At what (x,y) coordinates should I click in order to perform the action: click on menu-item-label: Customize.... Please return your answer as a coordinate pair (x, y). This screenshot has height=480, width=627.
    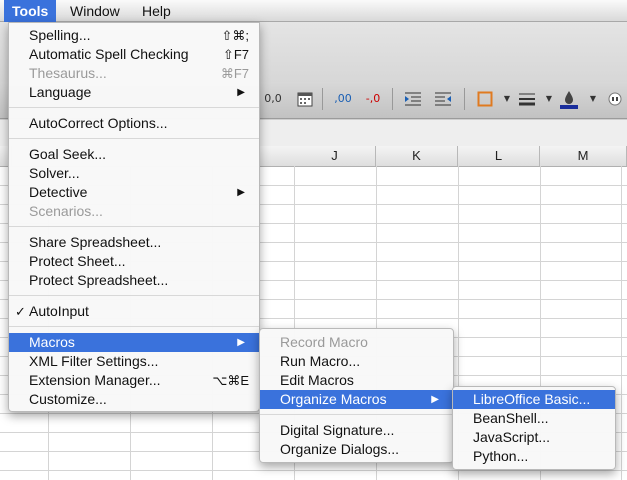
    Looking at the image, I should click on (68, 399).